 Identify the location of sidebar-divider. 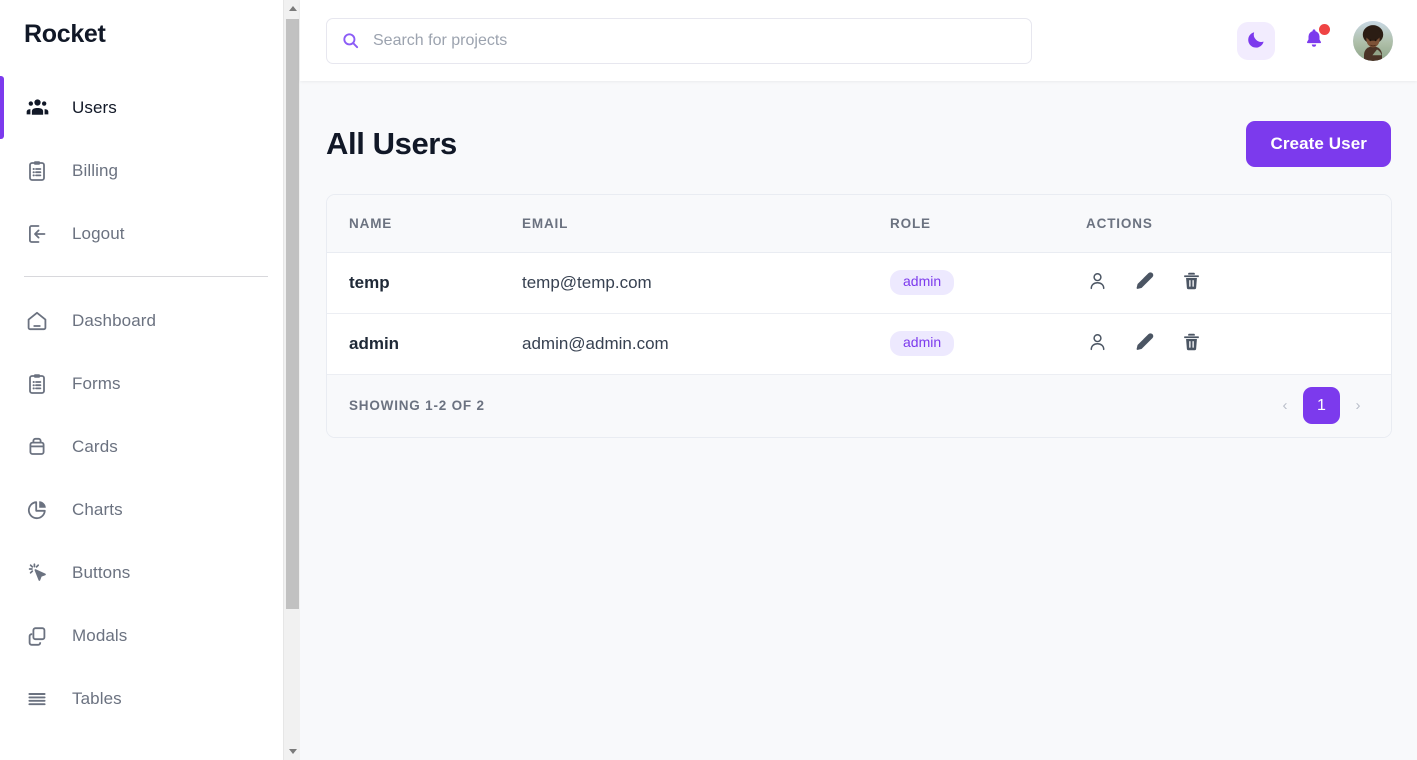
(146, 276).